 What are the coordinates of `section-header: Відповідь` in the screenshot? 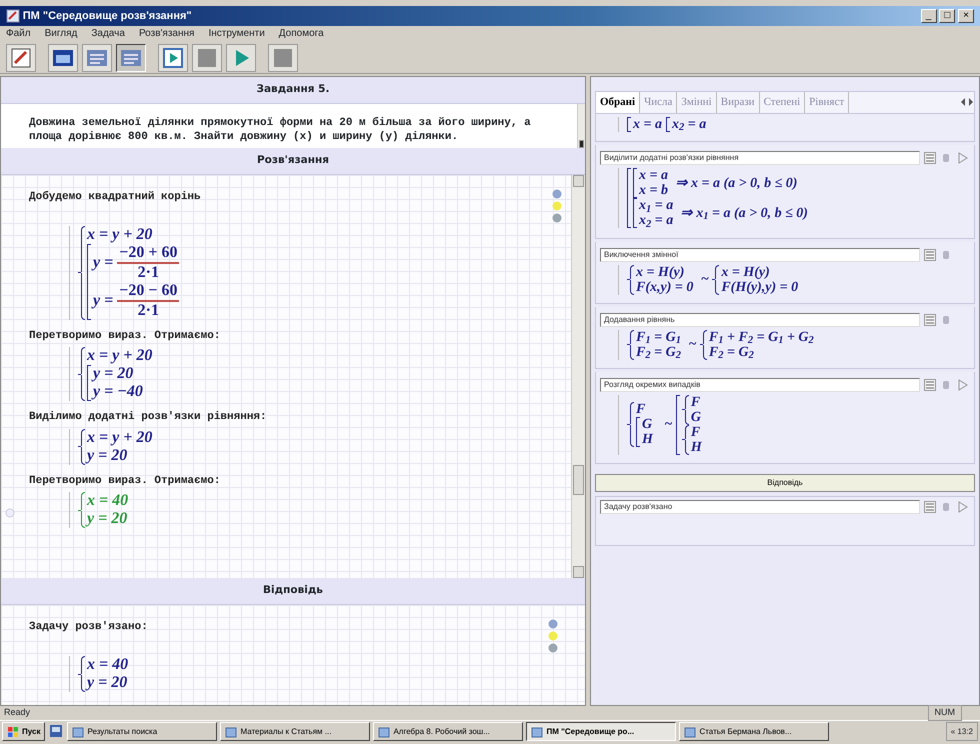 It's located at (293, 591).